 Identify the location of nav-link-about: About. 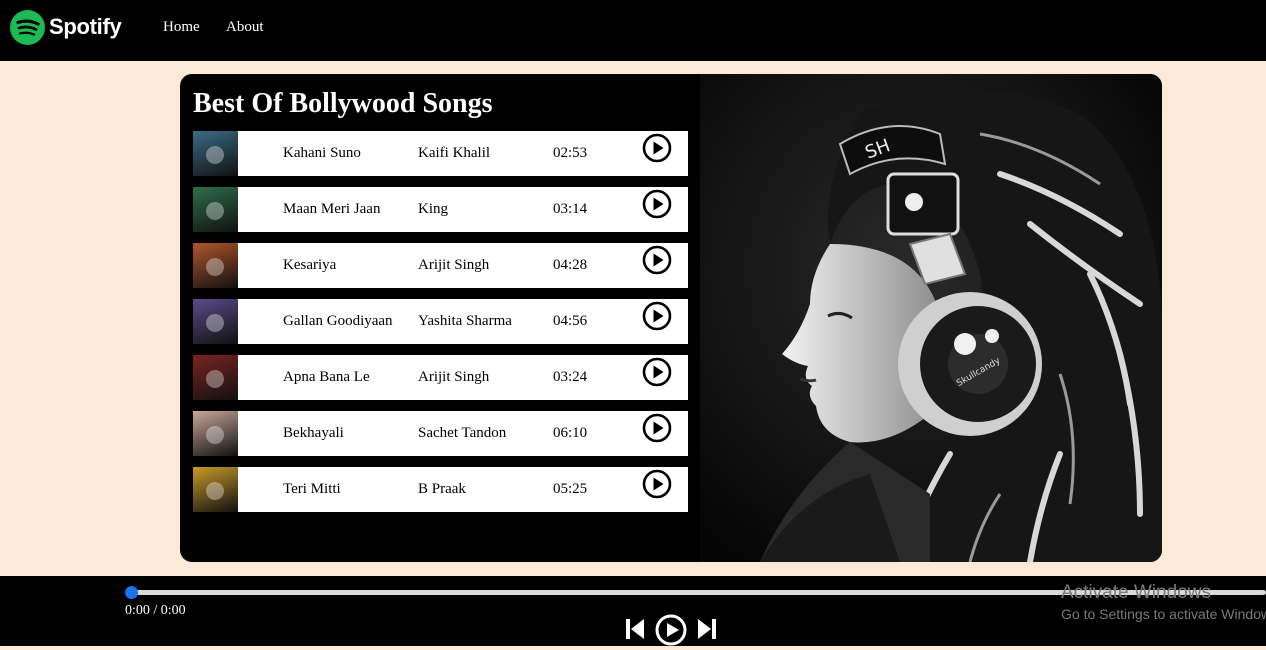
(245, 27).